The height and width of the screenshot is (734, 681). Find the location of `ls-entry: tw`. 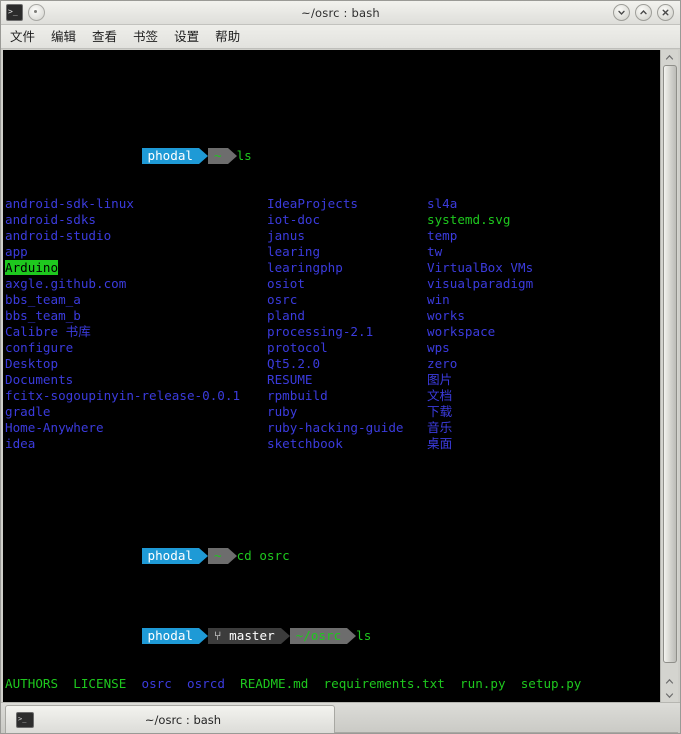

ls-entry: tw is located at coordinates (434, 252).